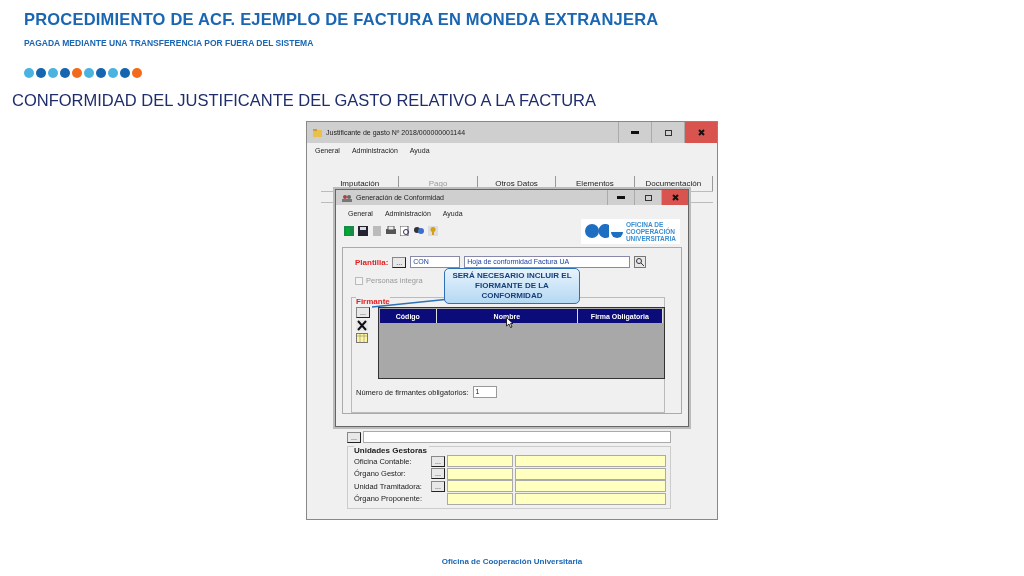  What do you see at coordinates (405, 231) in the screenshot?
I see `magnifier-icon` at bounding box center [405, 231].